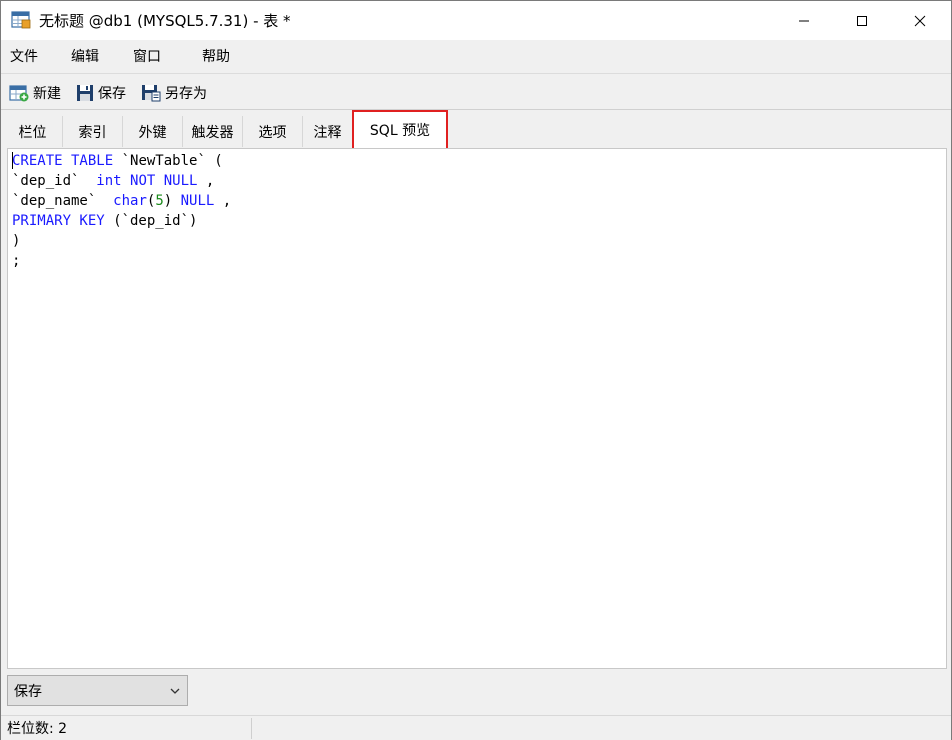 This screenshot has width=952, height=740. I want to click on save-as-button-label: 另存为, so click(186, 94).